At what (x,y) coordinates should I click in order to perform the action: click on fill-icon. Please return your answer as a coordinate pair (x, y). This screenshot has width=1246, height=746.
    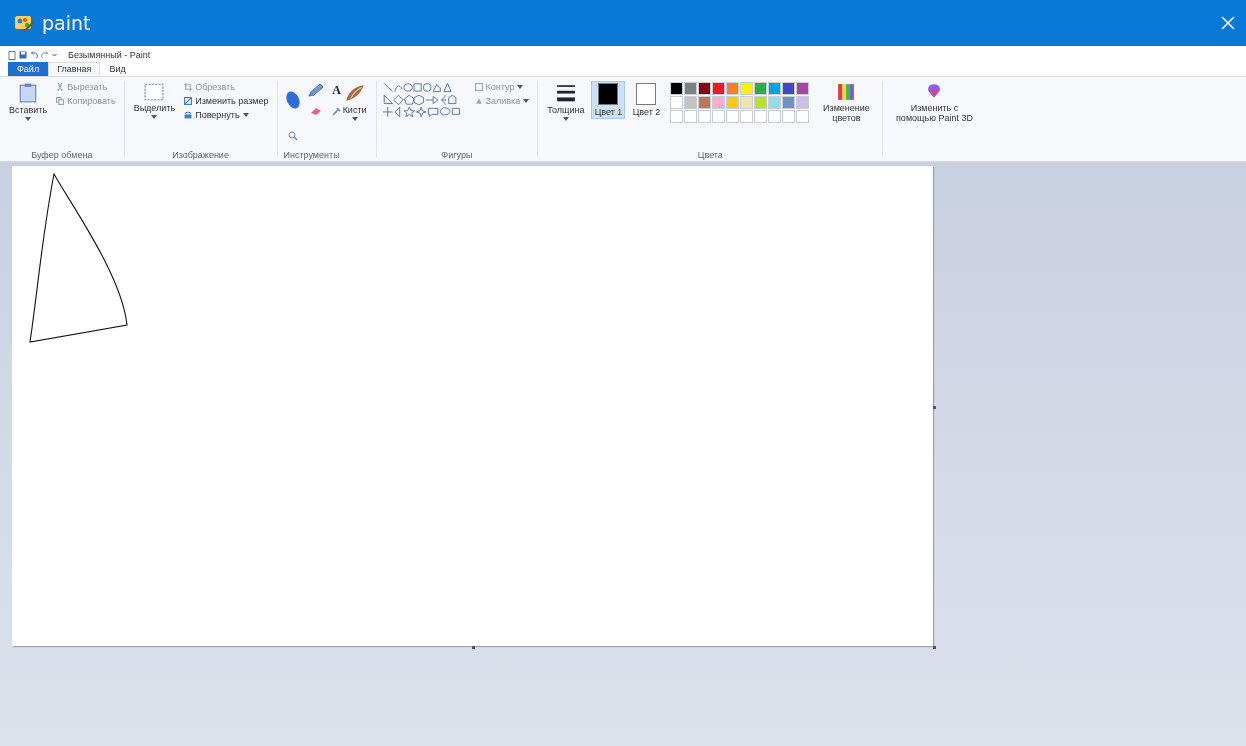
    Looking at the image, I should click on (478, 101).